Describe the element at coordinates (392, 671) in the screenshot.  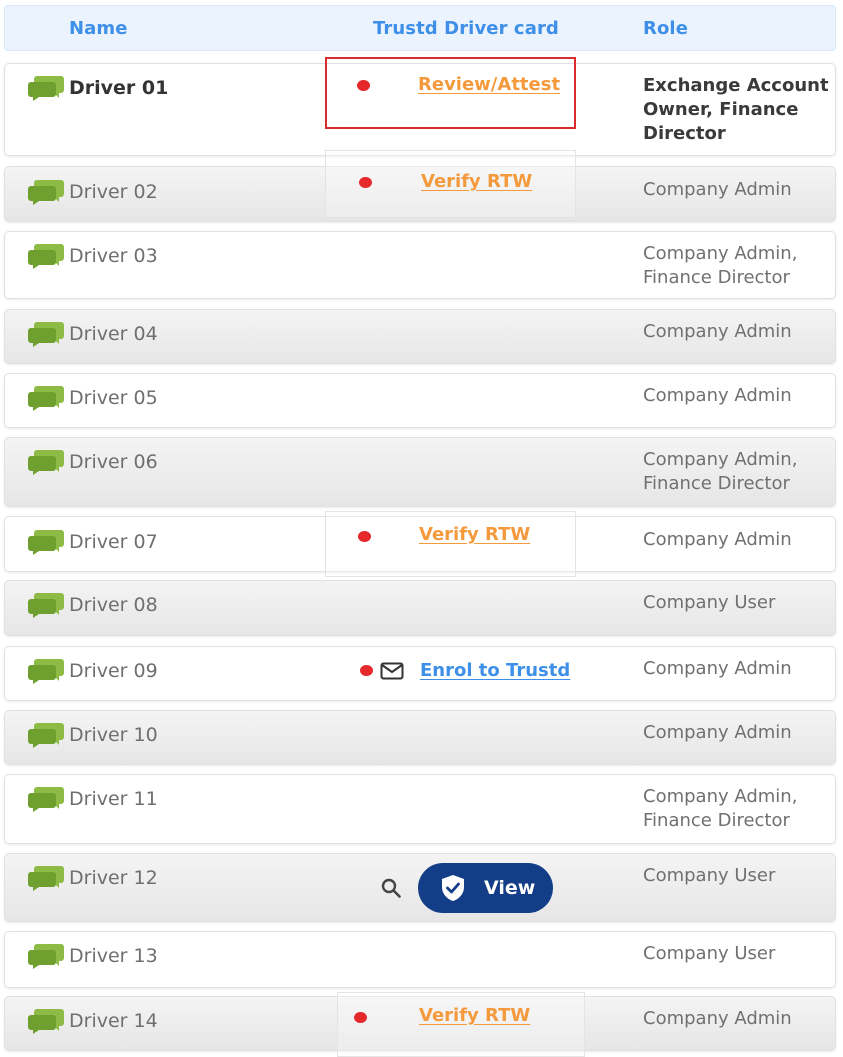
I see `mail-icon` at that location.